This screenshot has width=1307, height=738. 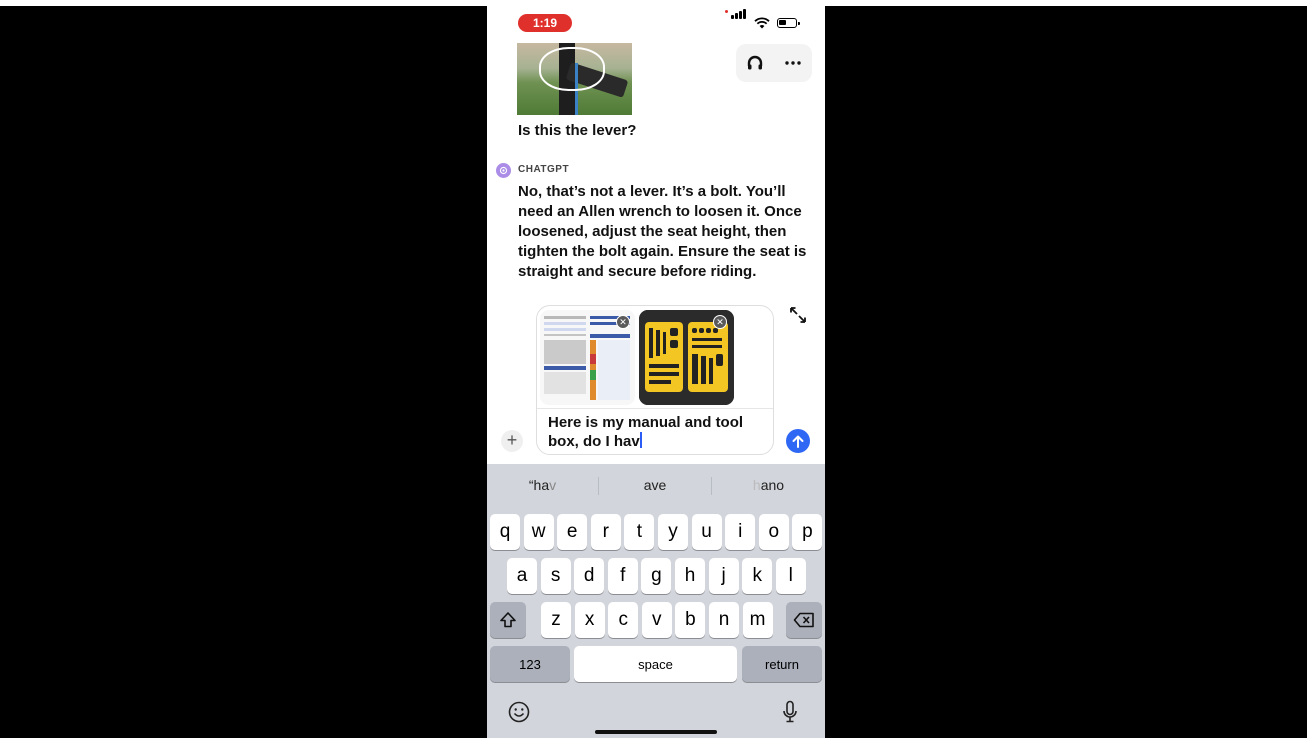 What do you see at coordinates (656, 24) in the screenshot?
I see `status-bar: 1:19` at bounding box center [656, 24].